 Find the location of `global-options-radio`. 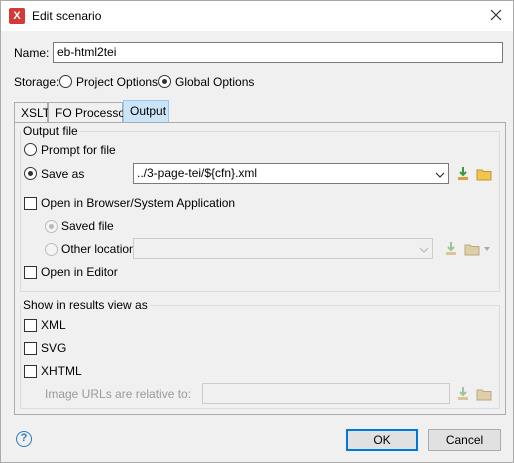

global-options-radio is located at coordinates (164, 81).